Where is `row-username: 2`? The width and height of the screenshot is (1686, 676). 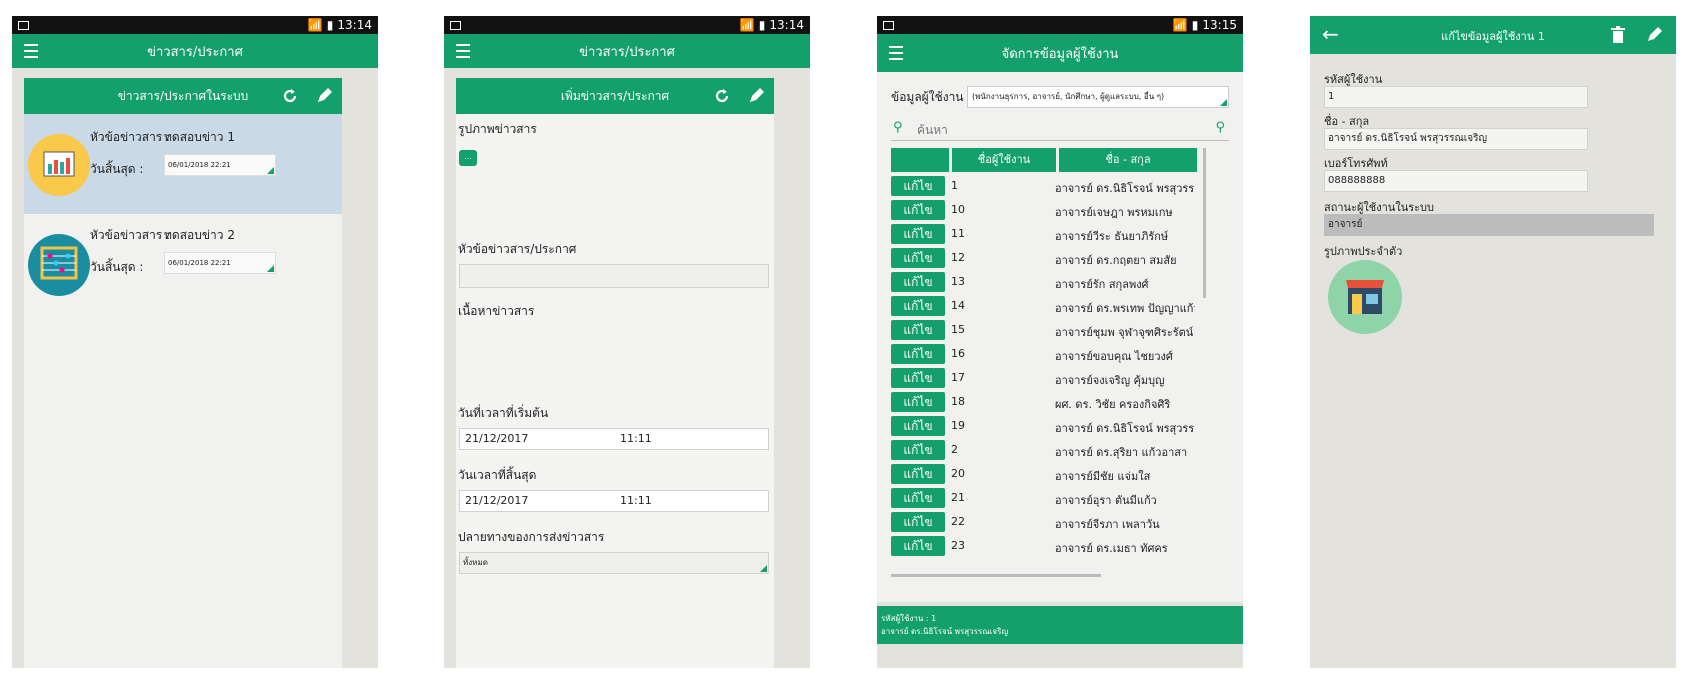 row-username: 2 is located at coordinates (954, 449).